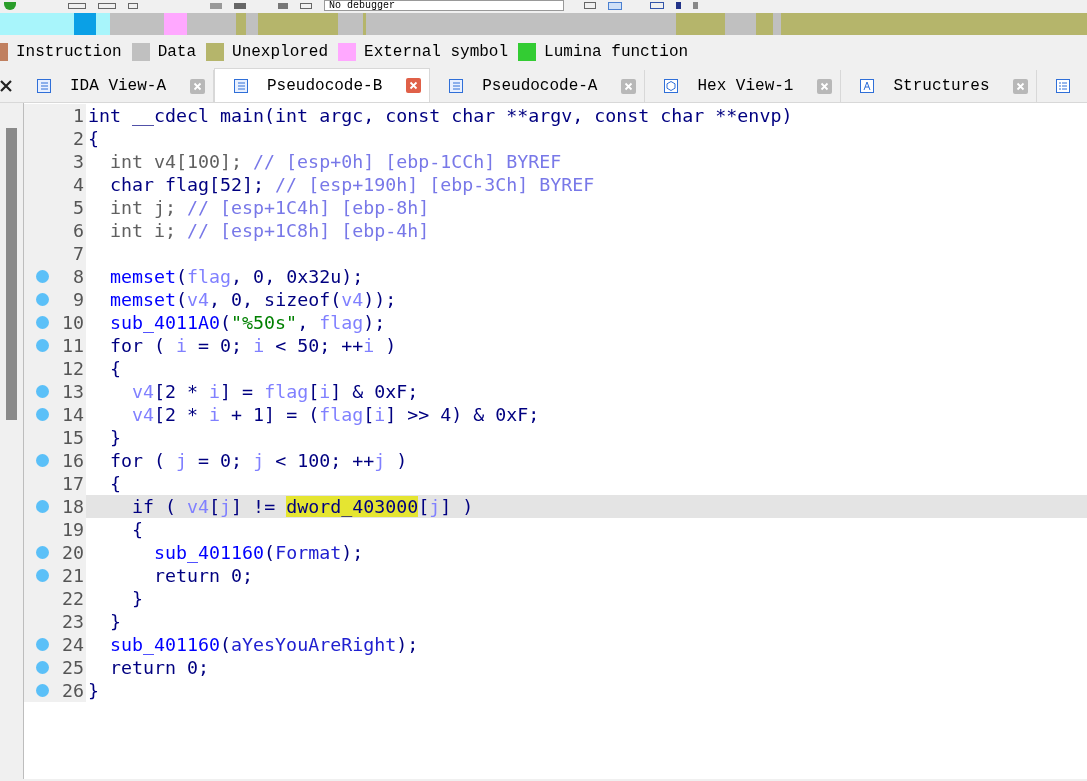  Describe the element at coordinates (867, 86) in the screenshot. I see `letter-icon` at that location.